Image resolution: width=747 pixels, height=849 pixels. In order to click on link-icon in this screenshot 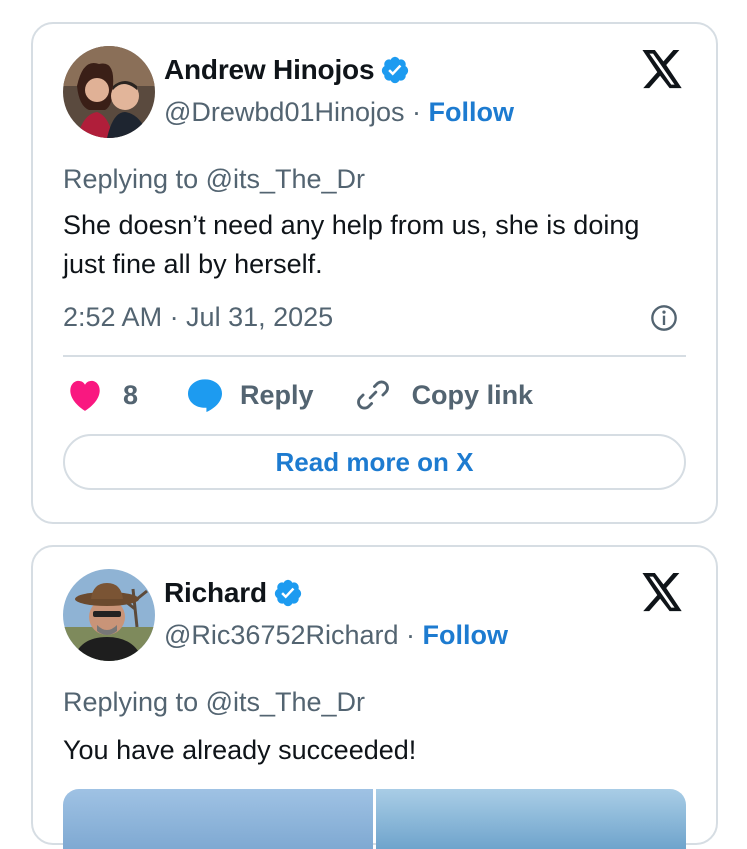, I will do `click(372, 395)`.